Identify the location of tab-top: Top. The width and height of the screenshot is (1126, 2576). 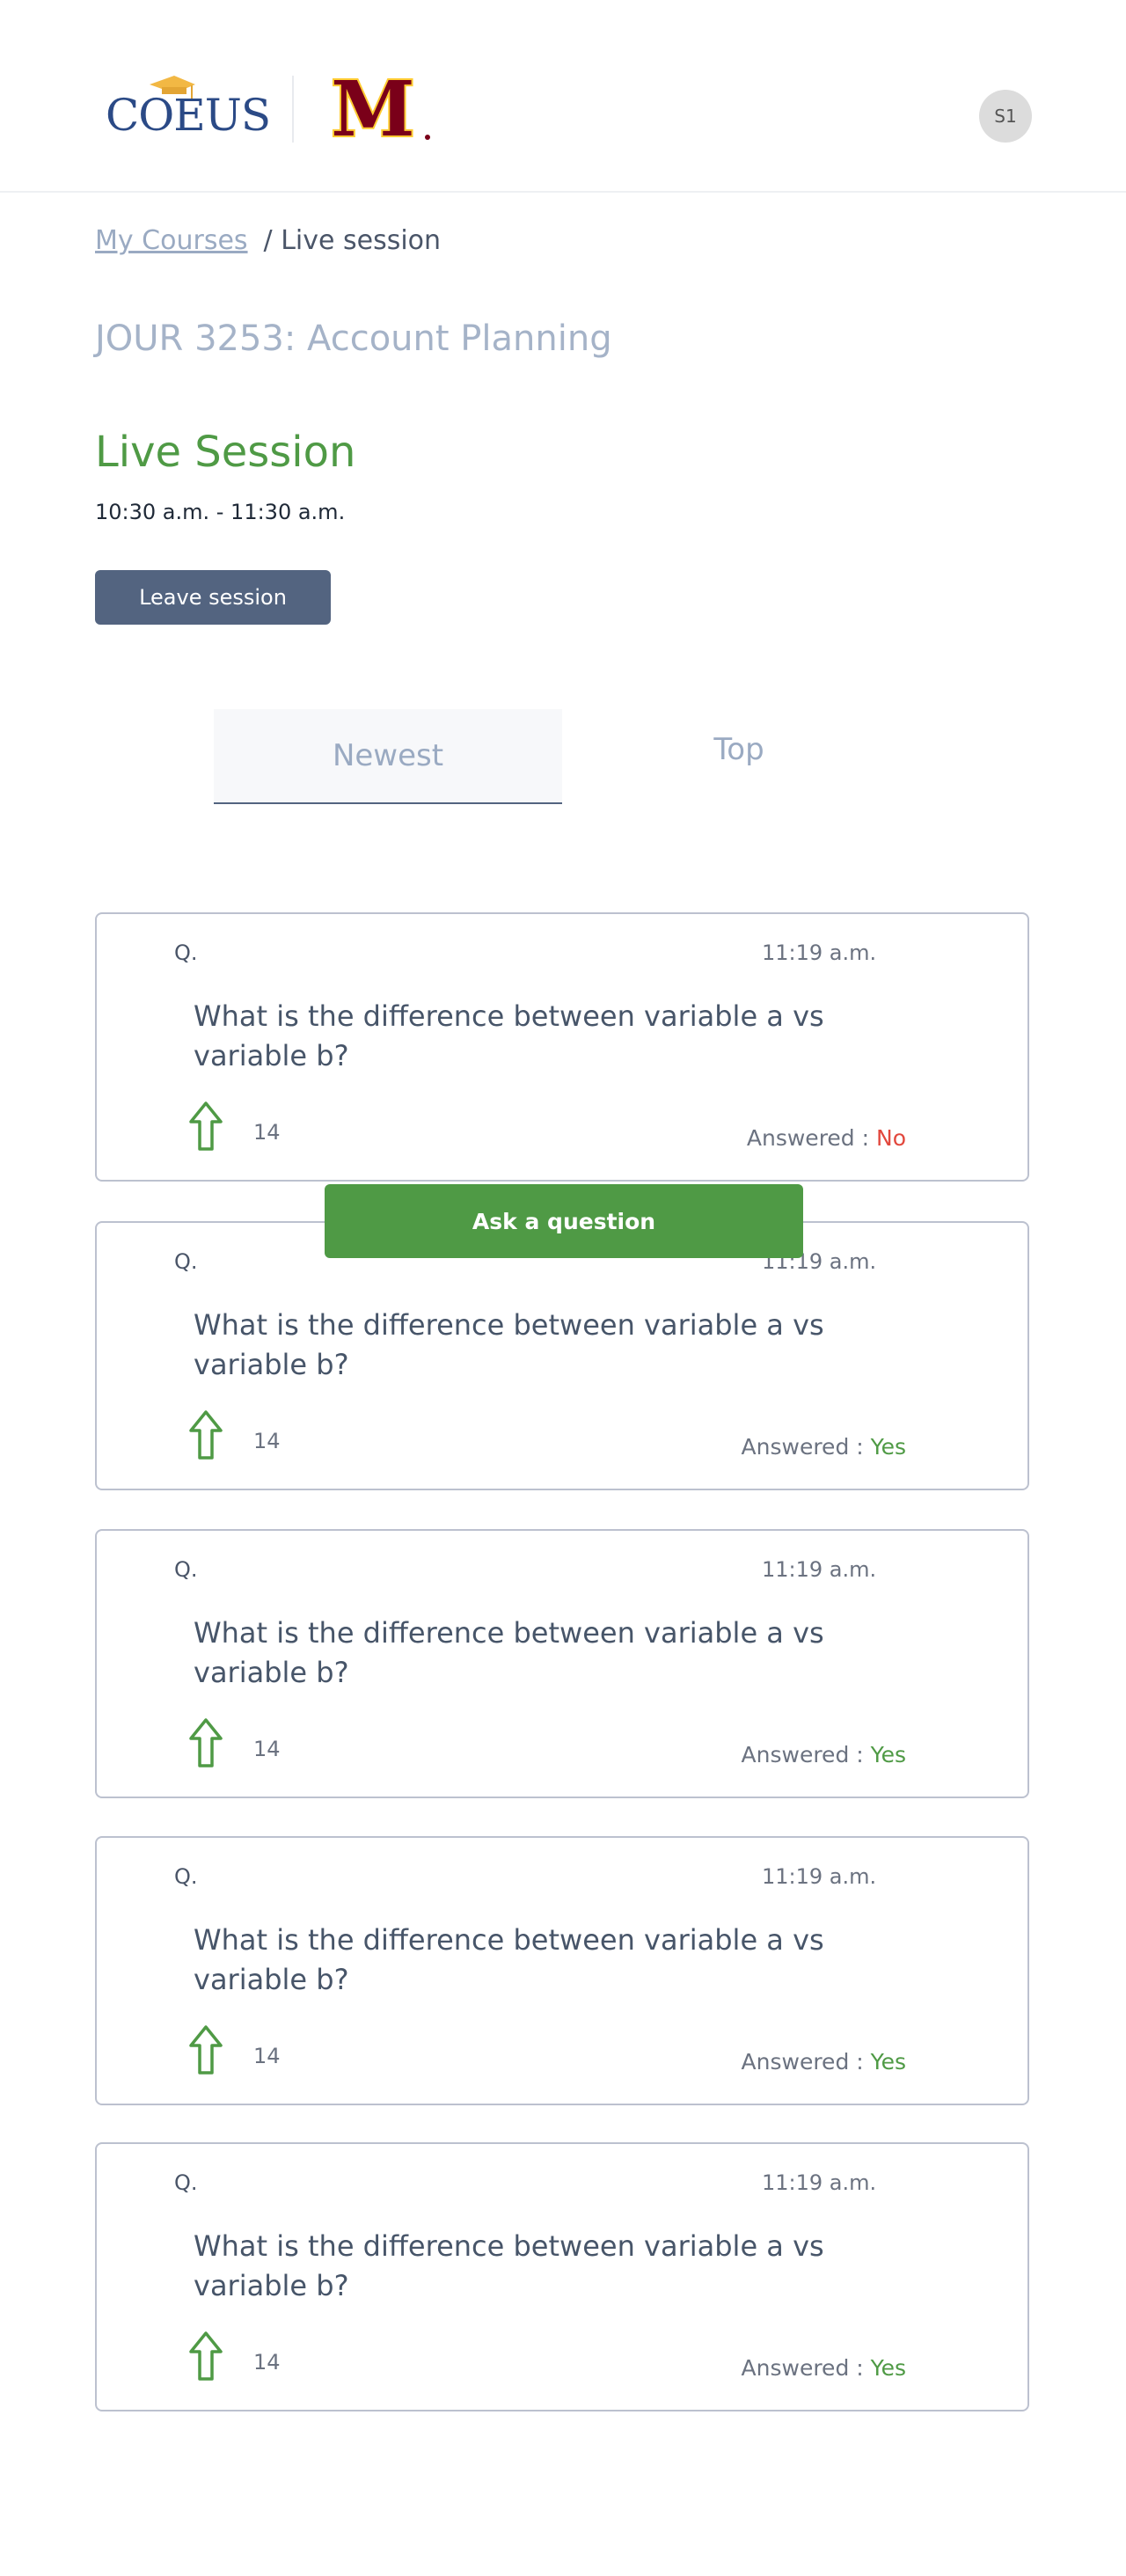
(739, 756).